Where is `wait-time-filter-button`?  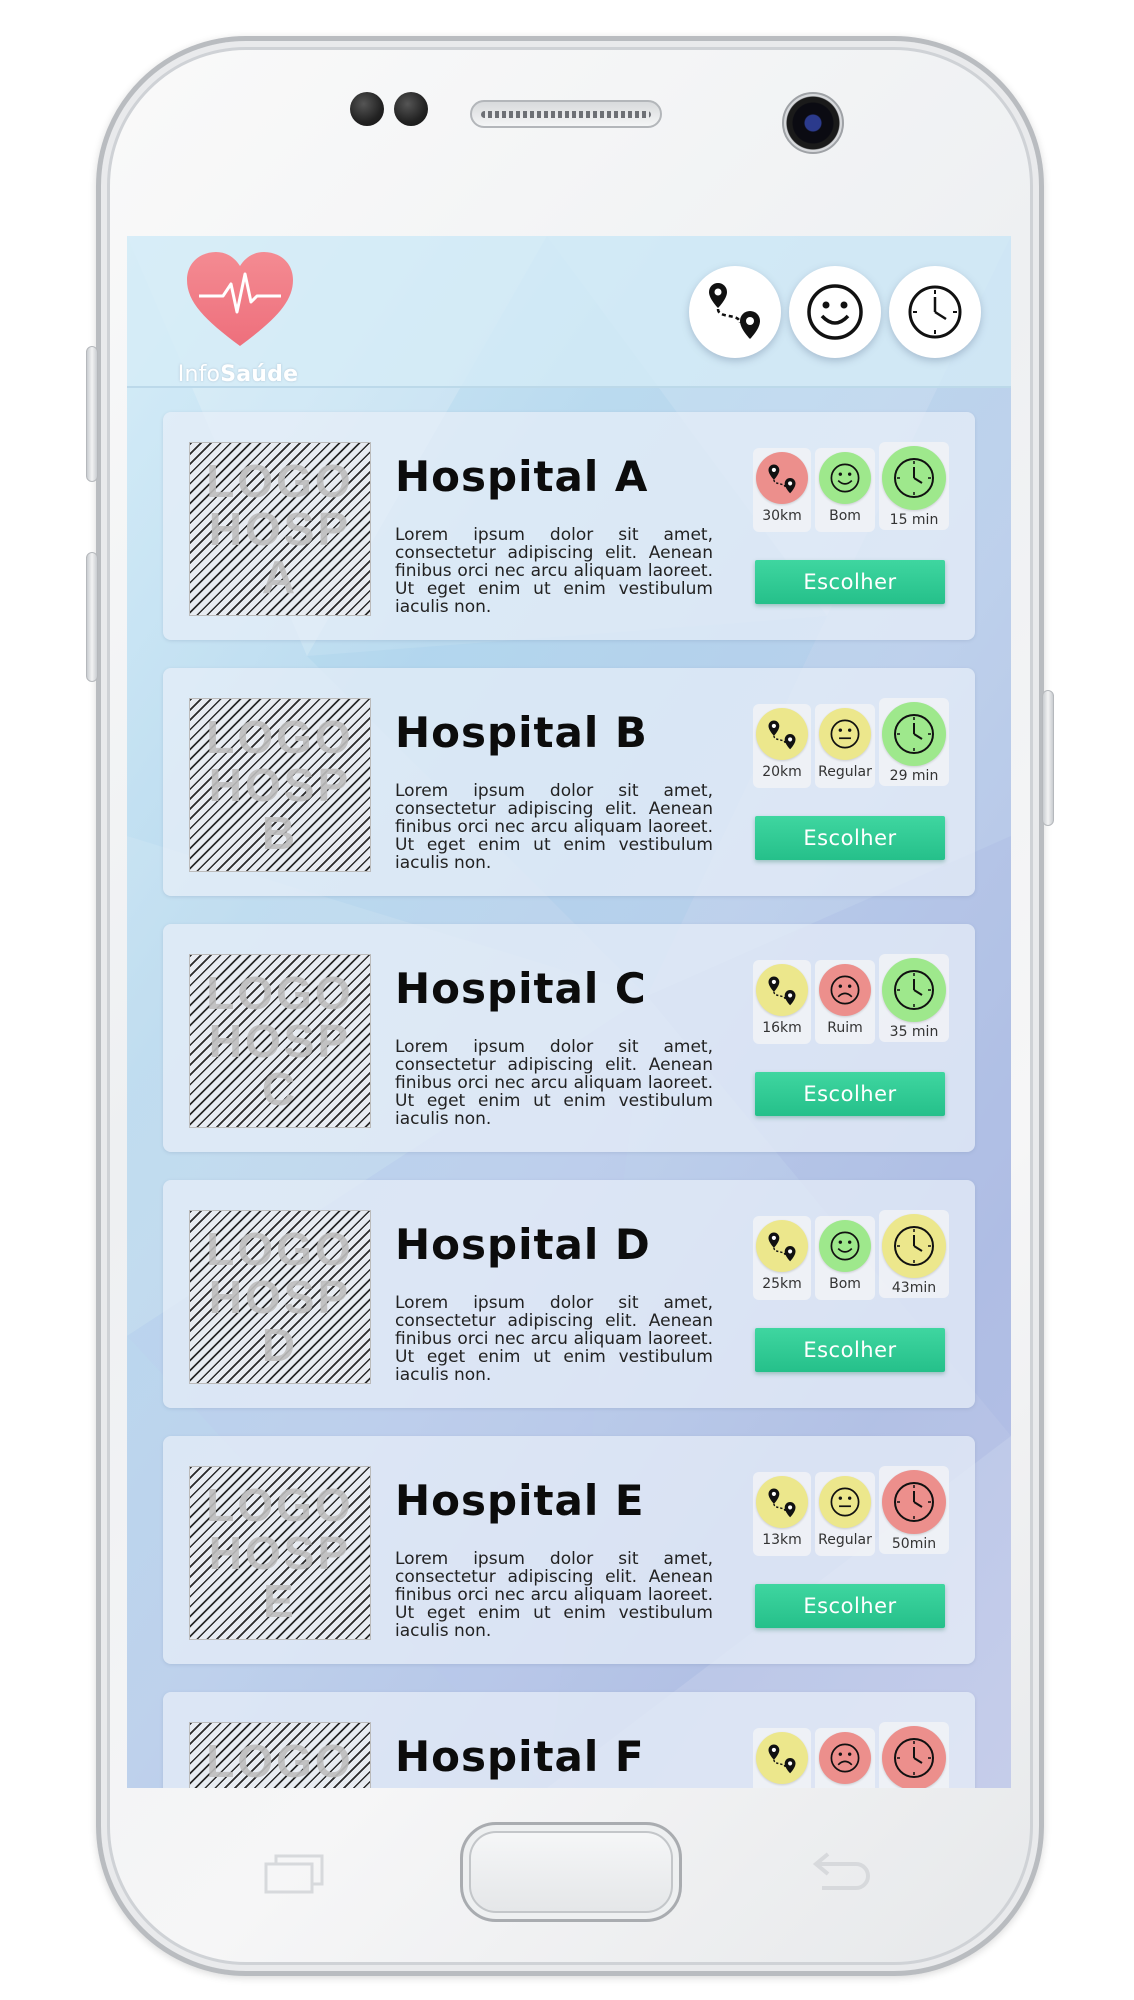
wait-time-filter-button is located at coordinates (935, 312).